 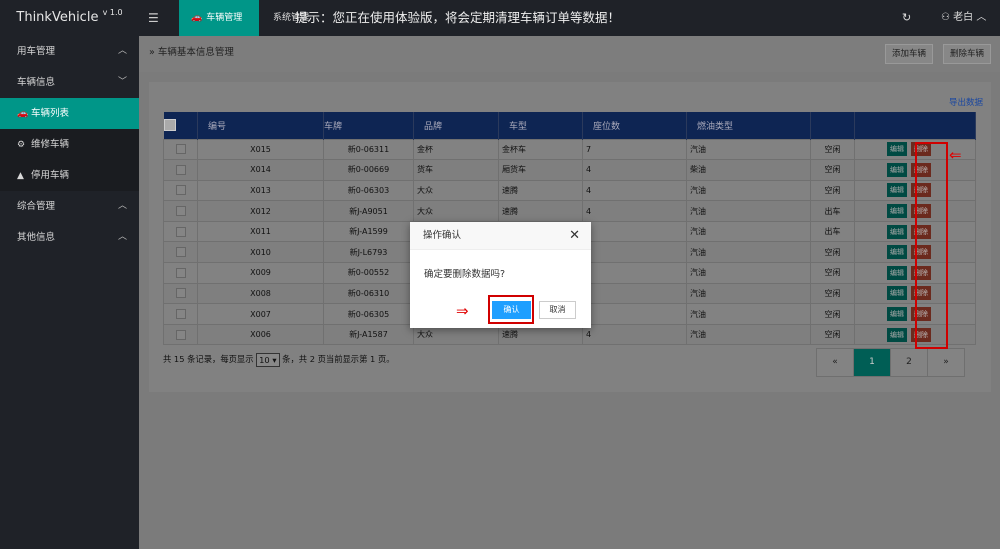 I want to click on select-all-checkbox, so click(x=180, y=125).